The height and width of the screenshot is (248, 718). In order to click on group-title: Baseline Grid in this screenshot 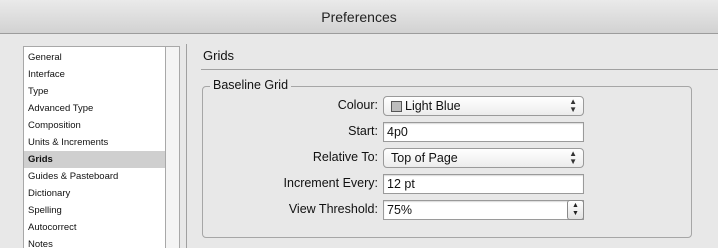, I will do `click(251, 85)`.